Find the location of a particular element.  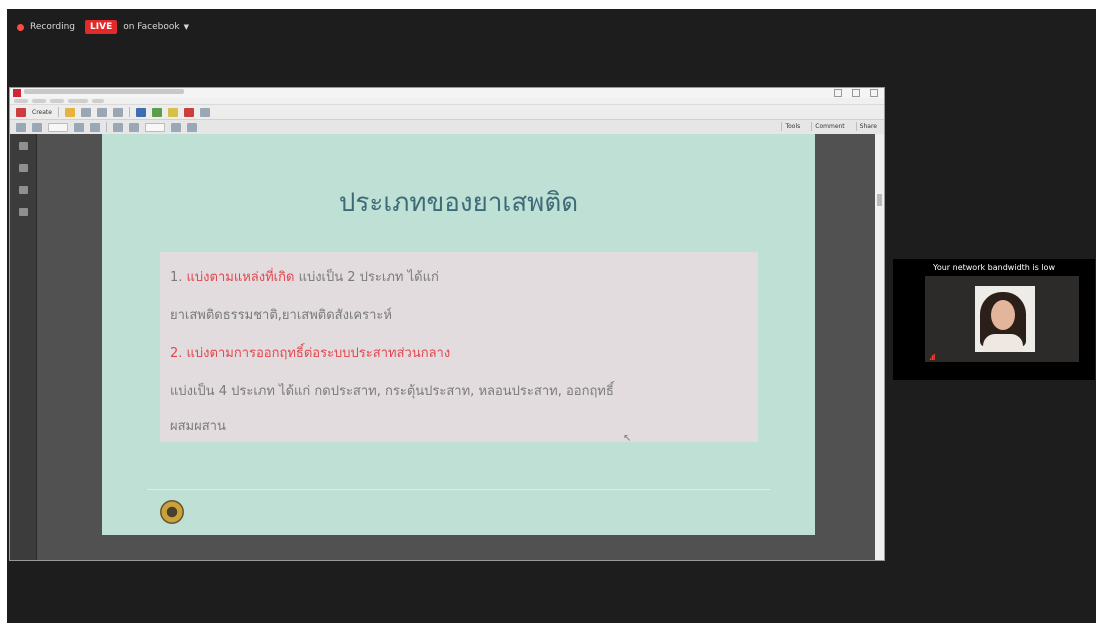

bandwidth-warning: Your network bandwidth is low is located at coordinates (994, 267).